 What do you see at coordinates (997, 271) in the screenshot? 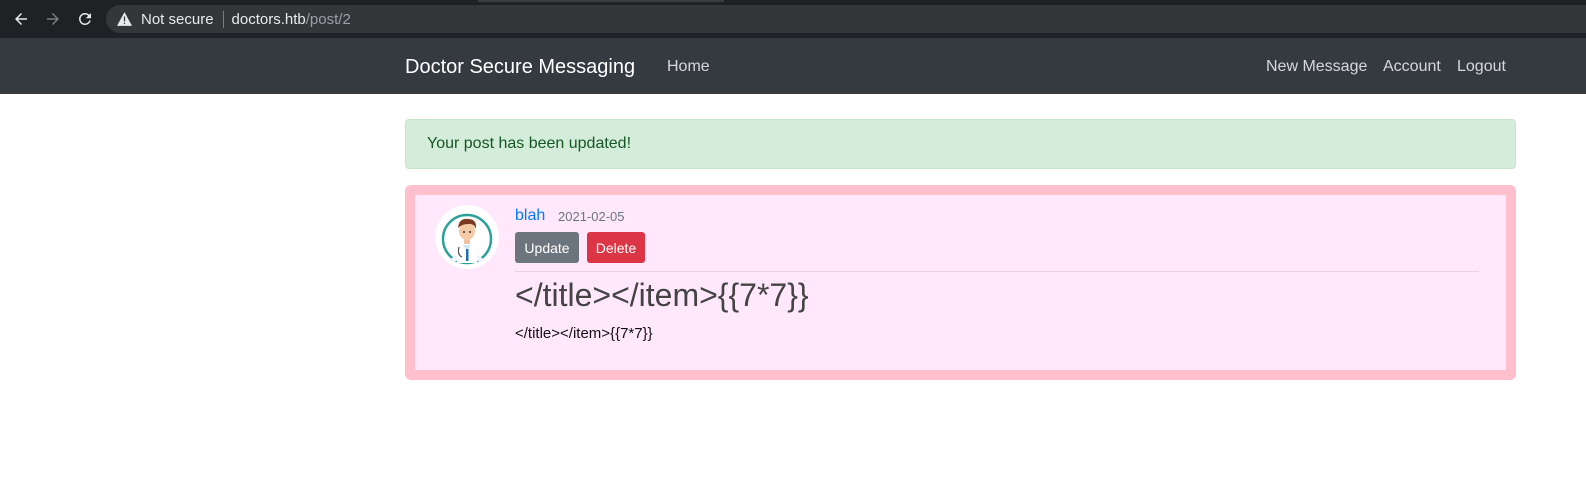
I see `post-divider` at bounding box center [997, 271].